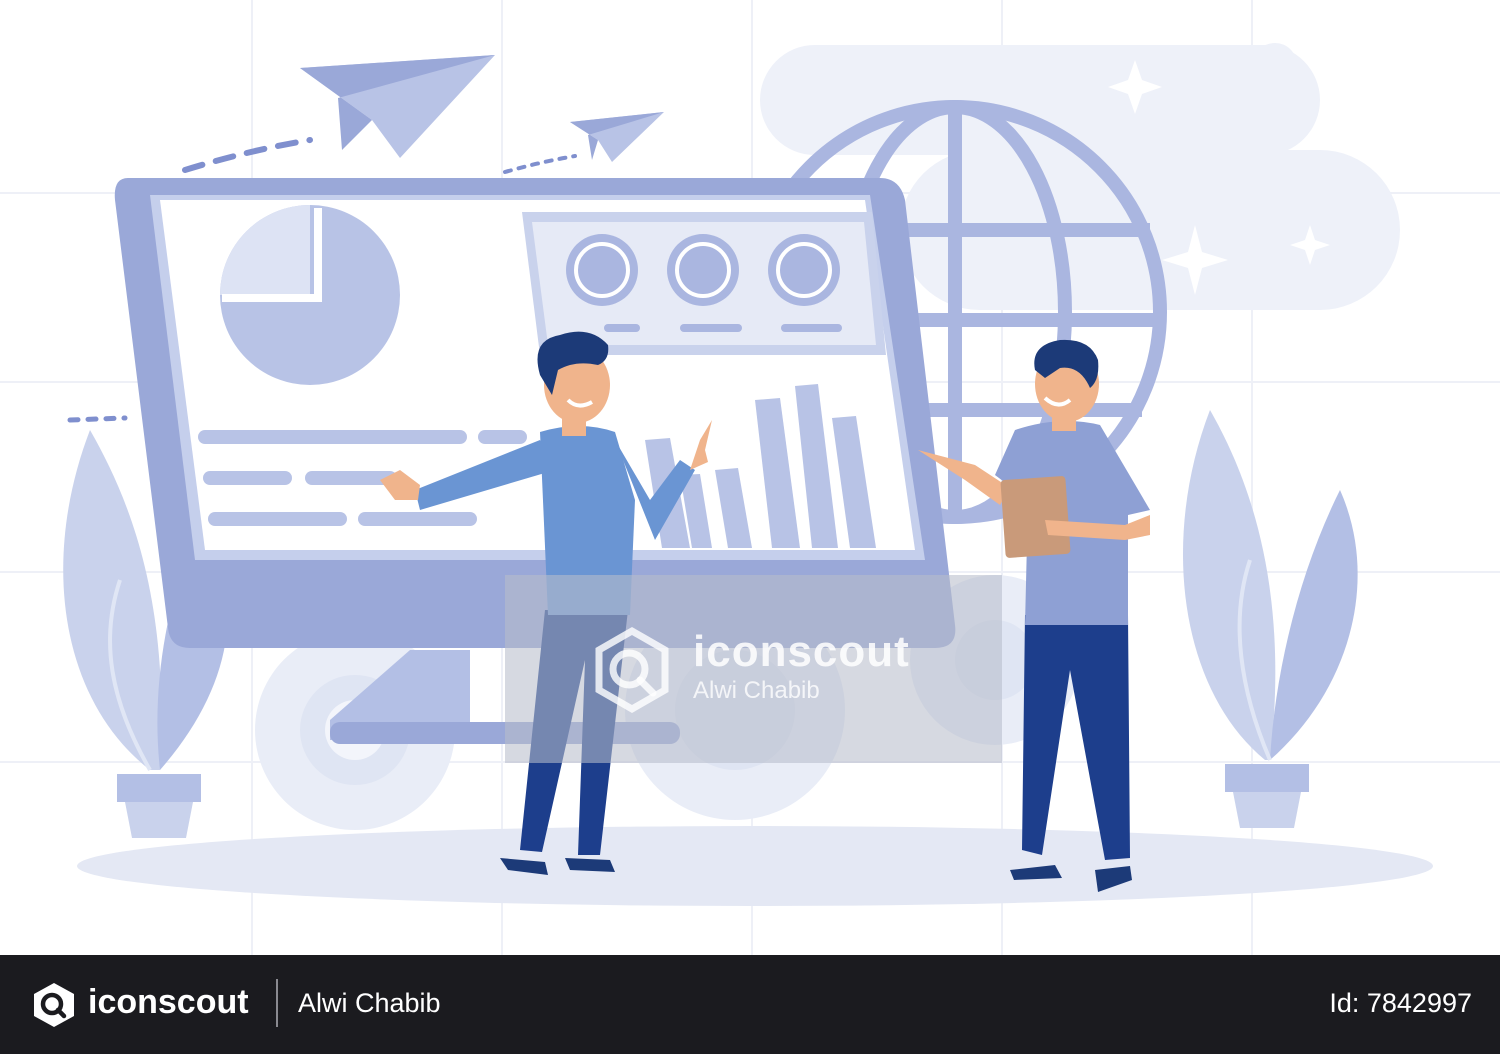 This screenshot has height=1054, width=1500. I want to click on footer-brand: iconscout, so click(168, 1002).